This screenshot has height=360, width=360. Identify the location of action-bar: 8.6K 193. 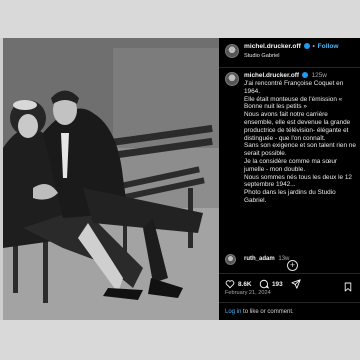
(289, 282).